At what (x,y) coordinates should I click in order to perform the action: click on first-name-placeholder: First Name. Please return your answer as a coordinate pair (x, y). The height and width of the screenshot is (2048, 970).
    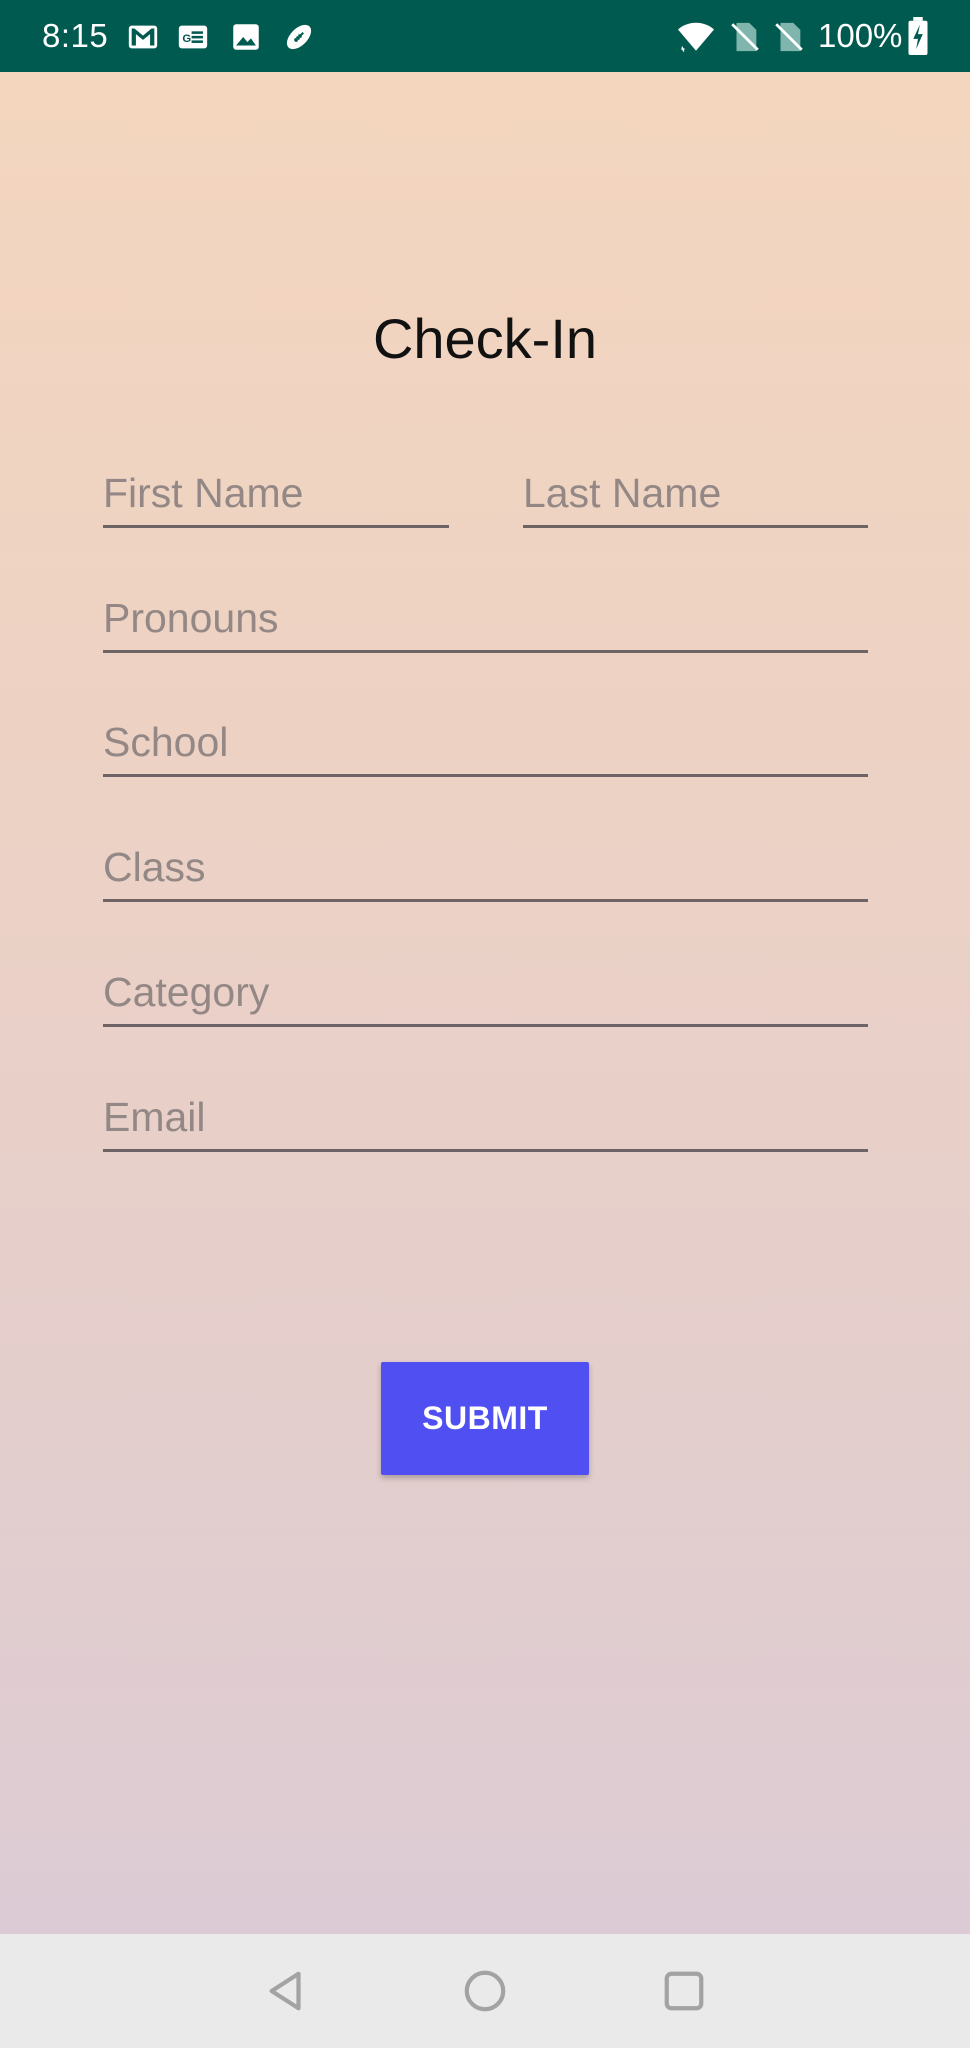
    Looking at the image, I should click on (203, 493).